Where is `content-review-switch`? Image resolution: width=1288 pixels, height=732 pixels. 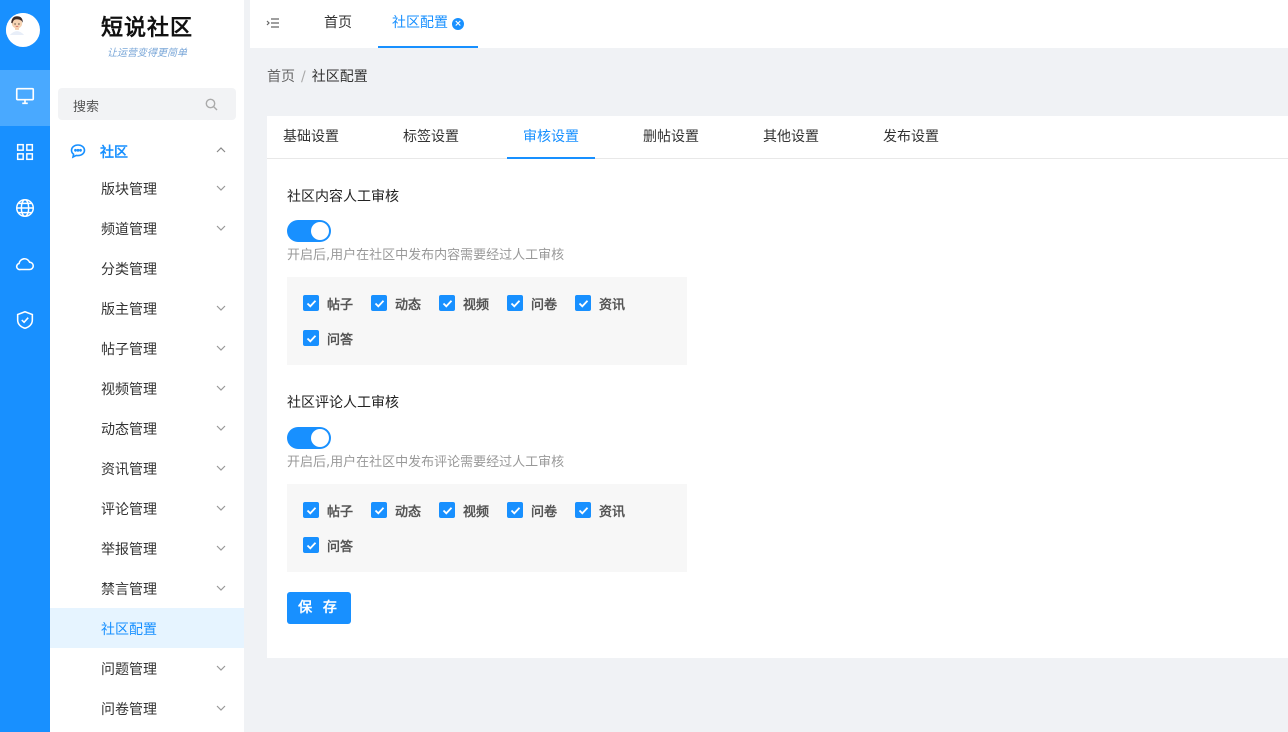
content-review-switch is located at coordinates (309, 231).